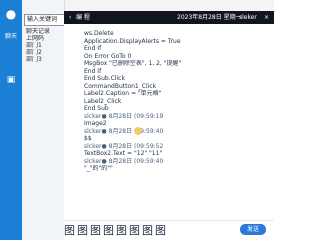 This screenshot has height=241, width=320. Describe the element at coordinates (10, 36) in the screenshot. I see `rail-label: 聊天` at that location.